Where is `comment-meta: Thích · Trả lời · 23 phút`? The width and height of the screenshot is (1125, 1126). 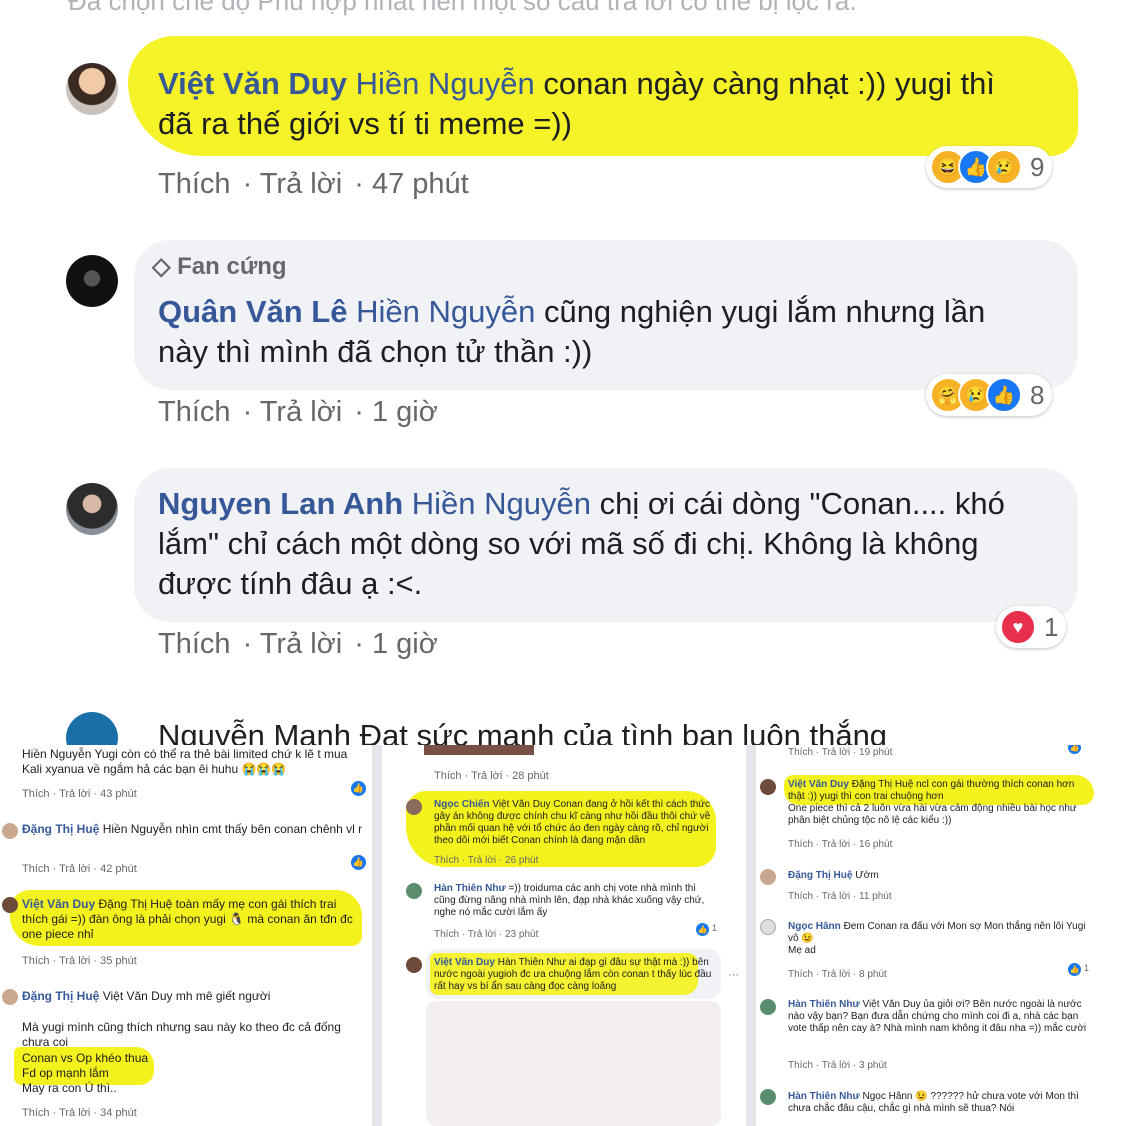 comment-meta: Thích · Trả lời · 23 phút is located at coordinates (486, 934).